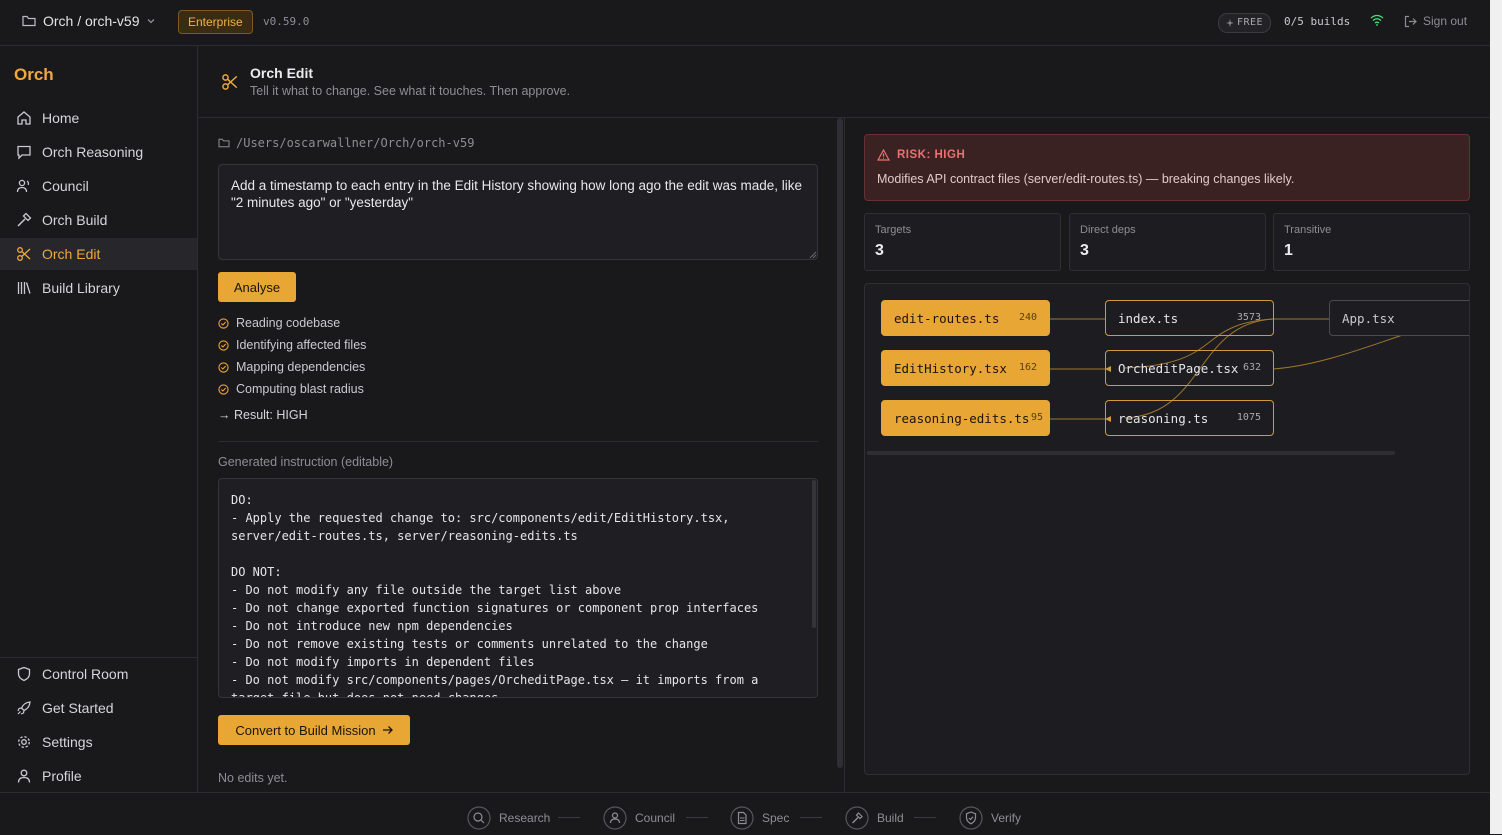 Image resolution: width=1502 pixels, height=835 pixels. I want to click on scissors-icon, so click(24, 254).